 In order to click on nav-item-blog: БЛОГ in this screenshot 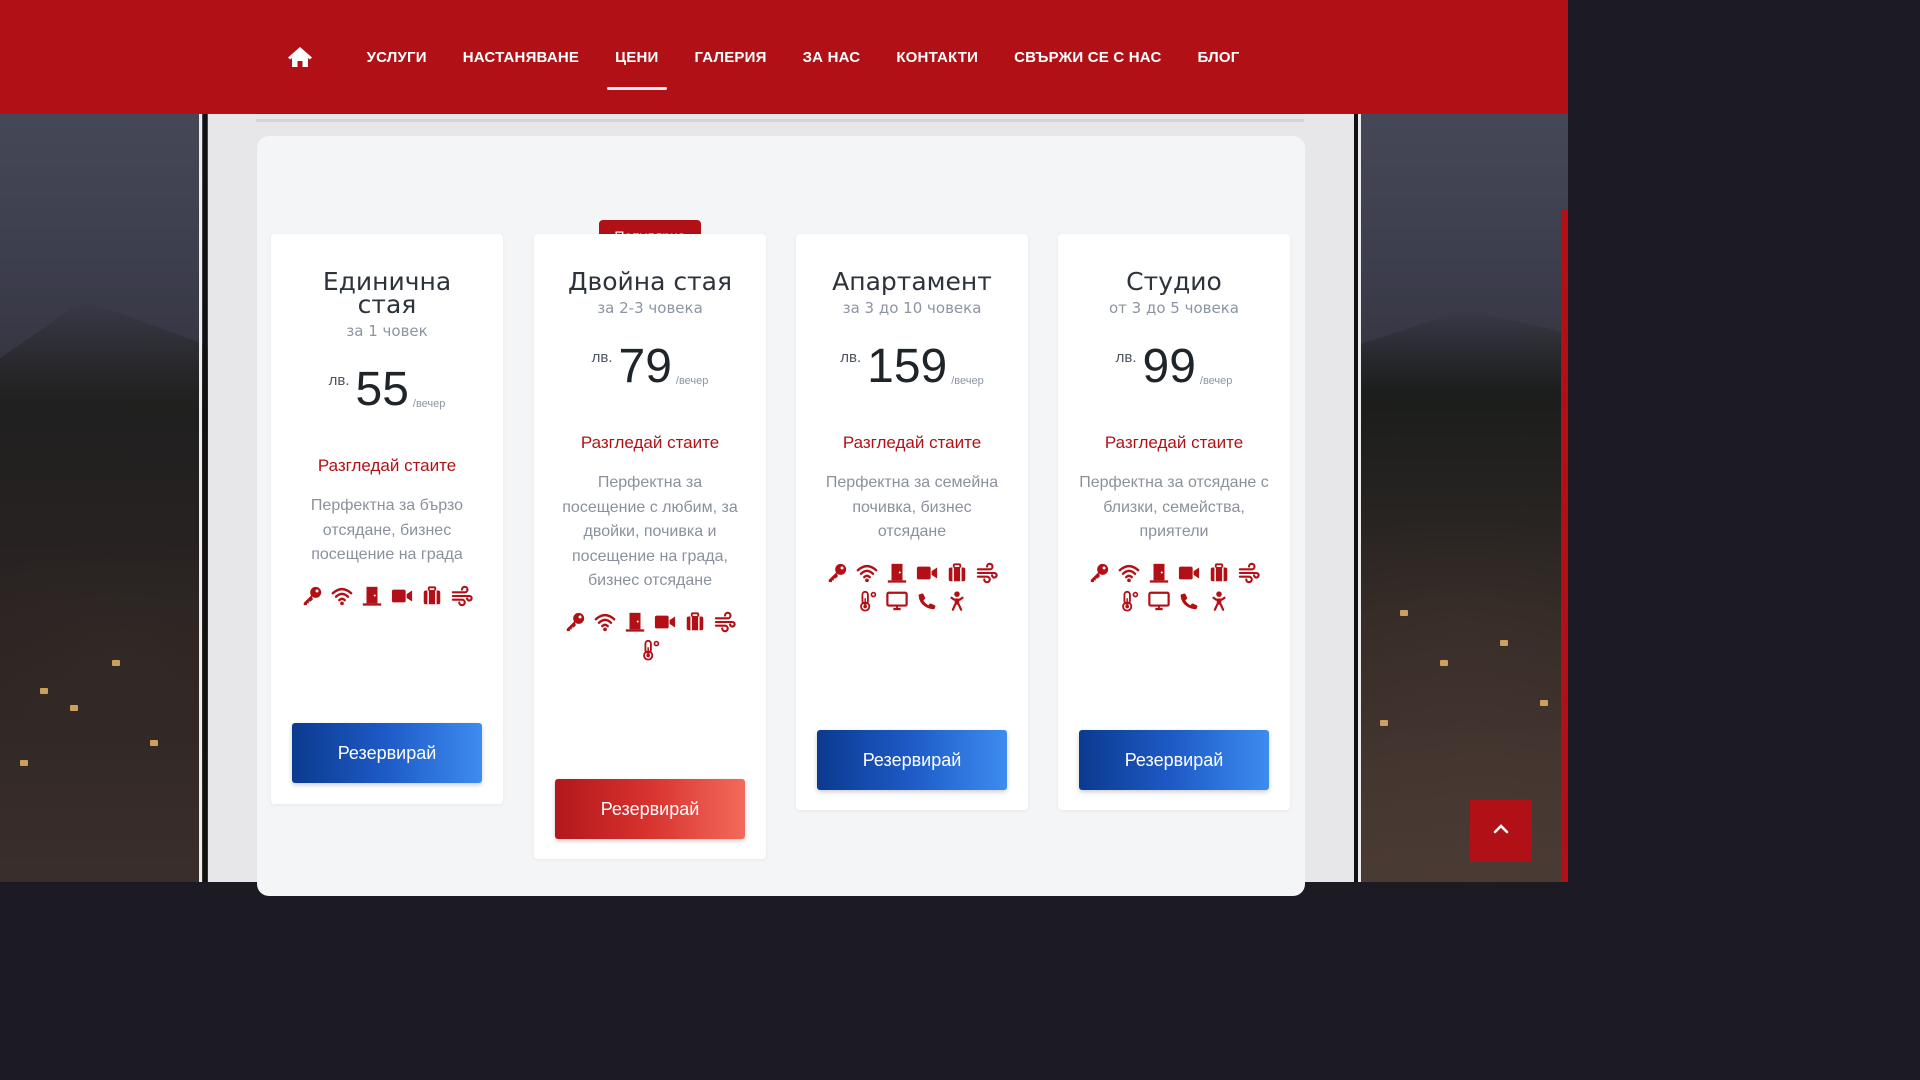, I will do `click(1219, 57)`.